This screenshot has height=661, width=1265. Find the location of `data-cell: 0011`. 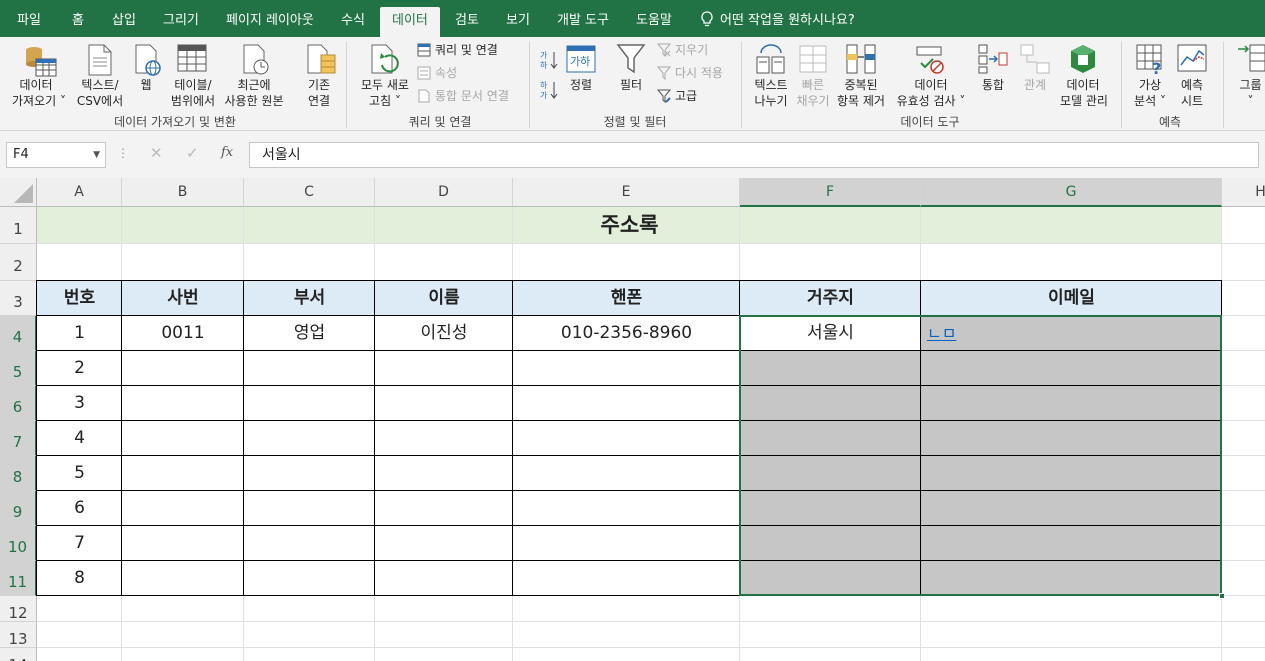

data-cell: 0011 is located at coordinates (183, 333).